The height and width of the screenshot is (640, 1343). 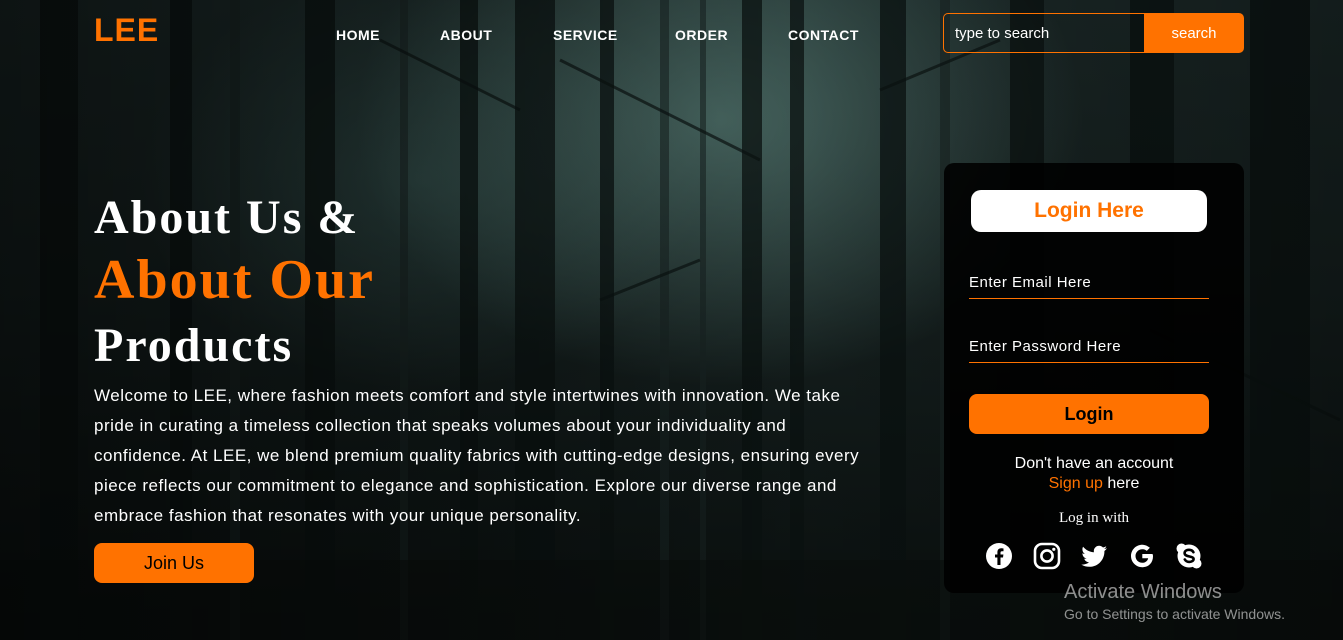 I want to click on login-button: Login, so click(x=1089, y=414).